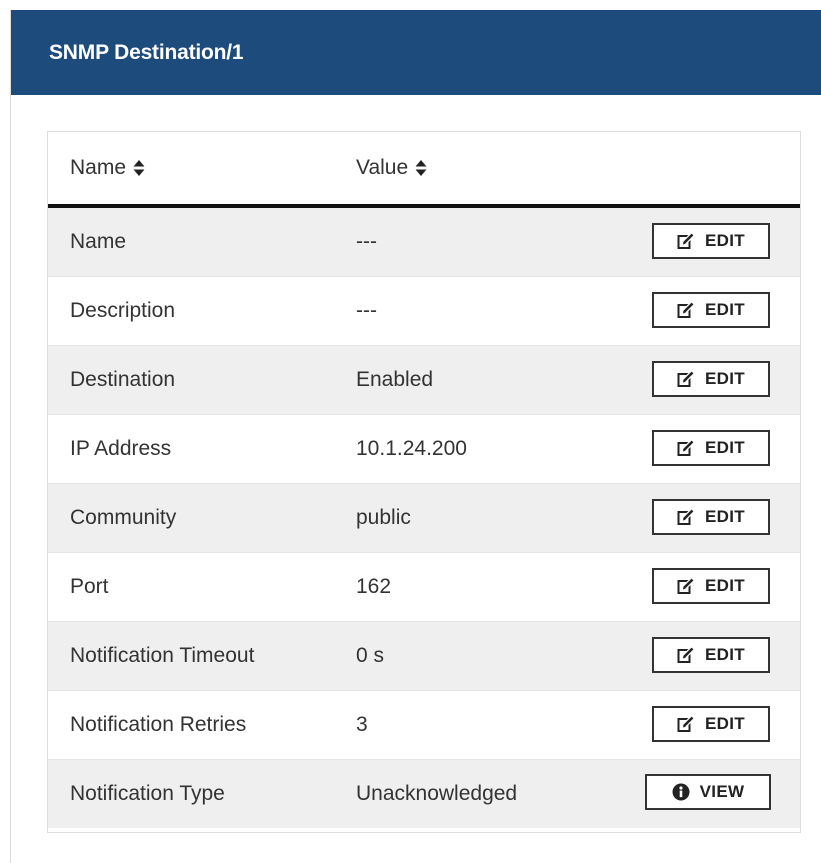  Describe the element at coordinates (89, 586) in the screenshot. I see `row-name: Port` at that location.